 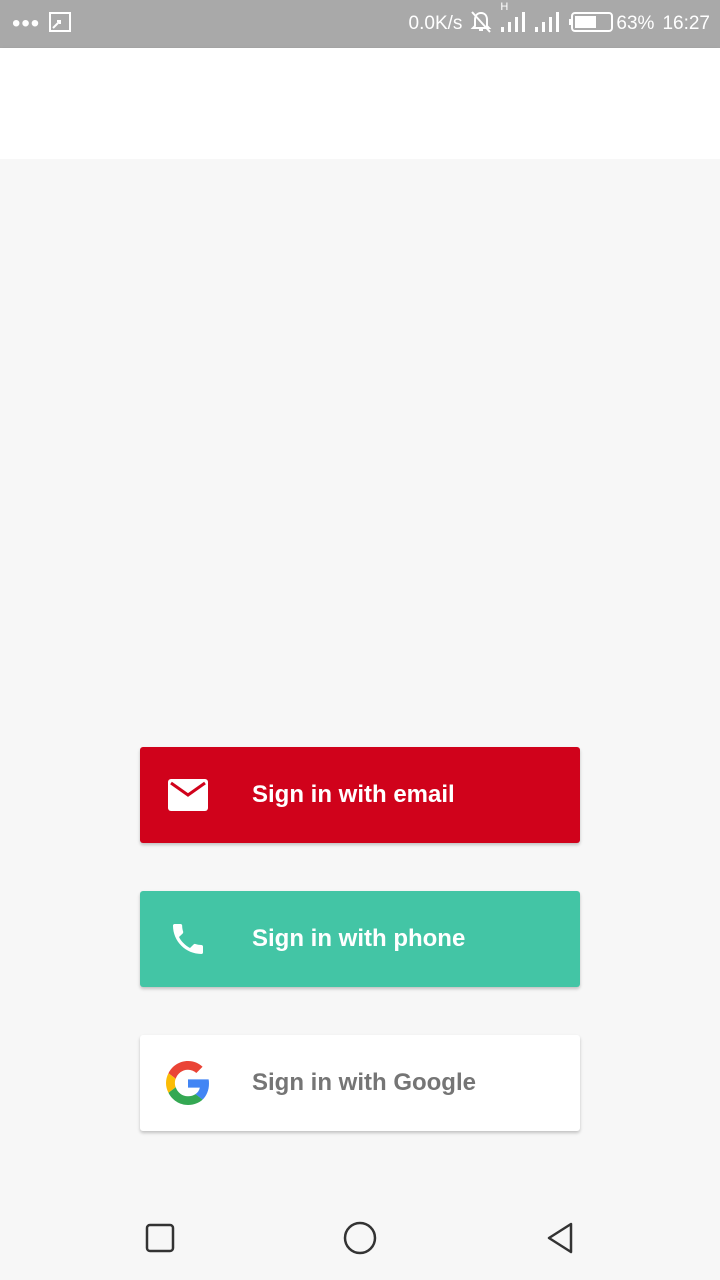 What do you see at coordinates (188, 939) in the screenshot?
I see `phone-icon` at bounding box center [188, 939].